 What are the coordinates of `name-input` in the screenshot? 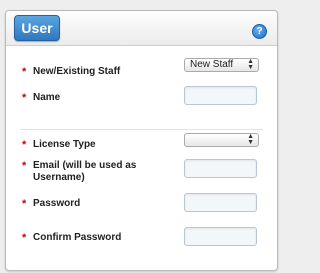 It's located at (220, 95).